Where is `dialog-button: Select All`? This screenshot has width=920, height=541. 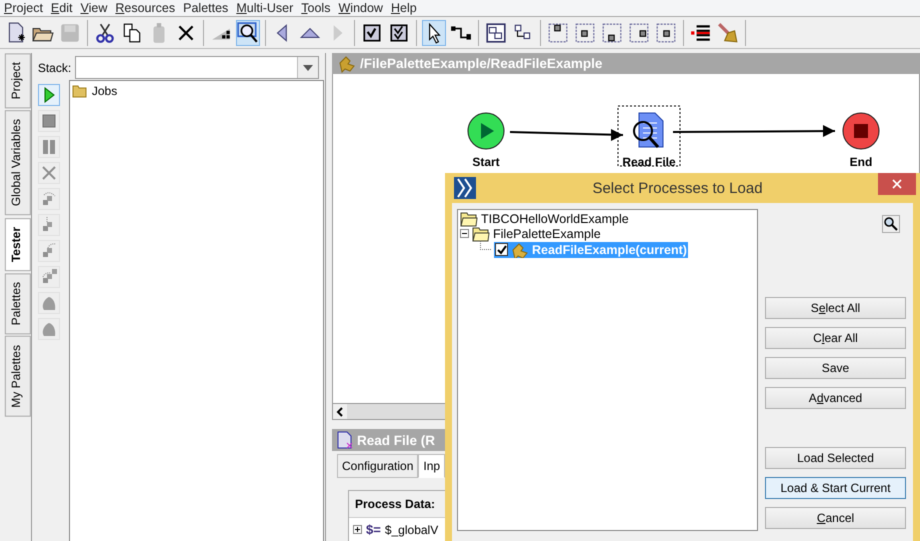
dialog-button: Select All is located at coordinates (835, 308).